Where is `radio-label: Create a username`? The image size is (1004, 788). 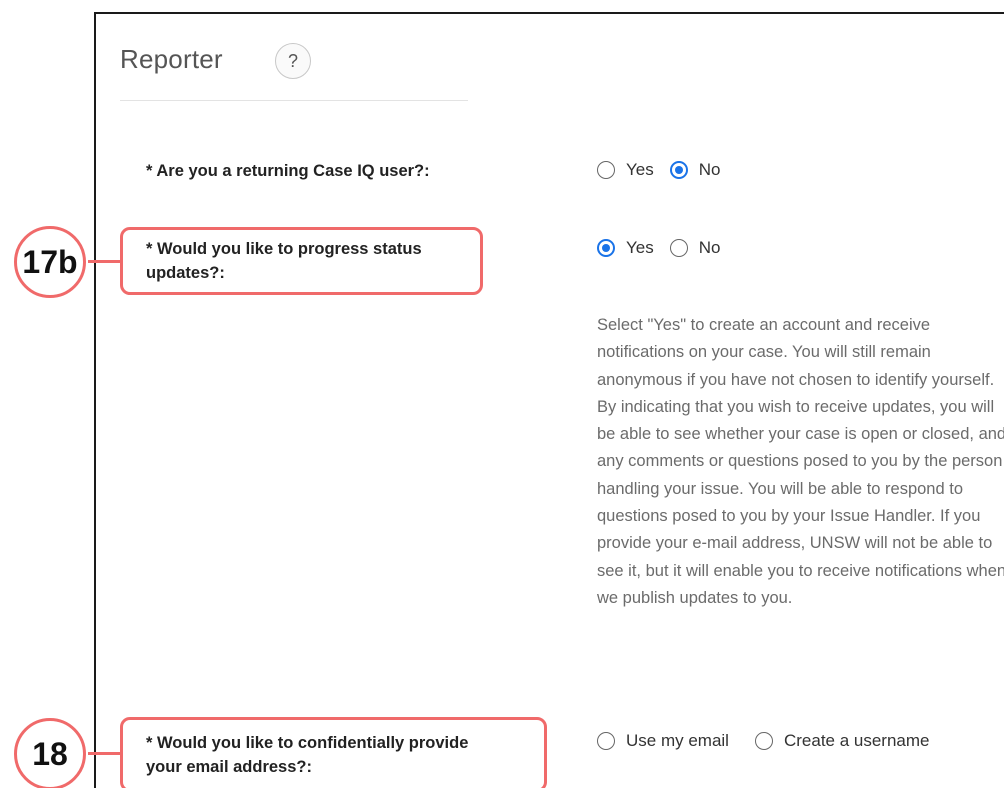 radio-label: Create a username is located at coordinates (856, 740).